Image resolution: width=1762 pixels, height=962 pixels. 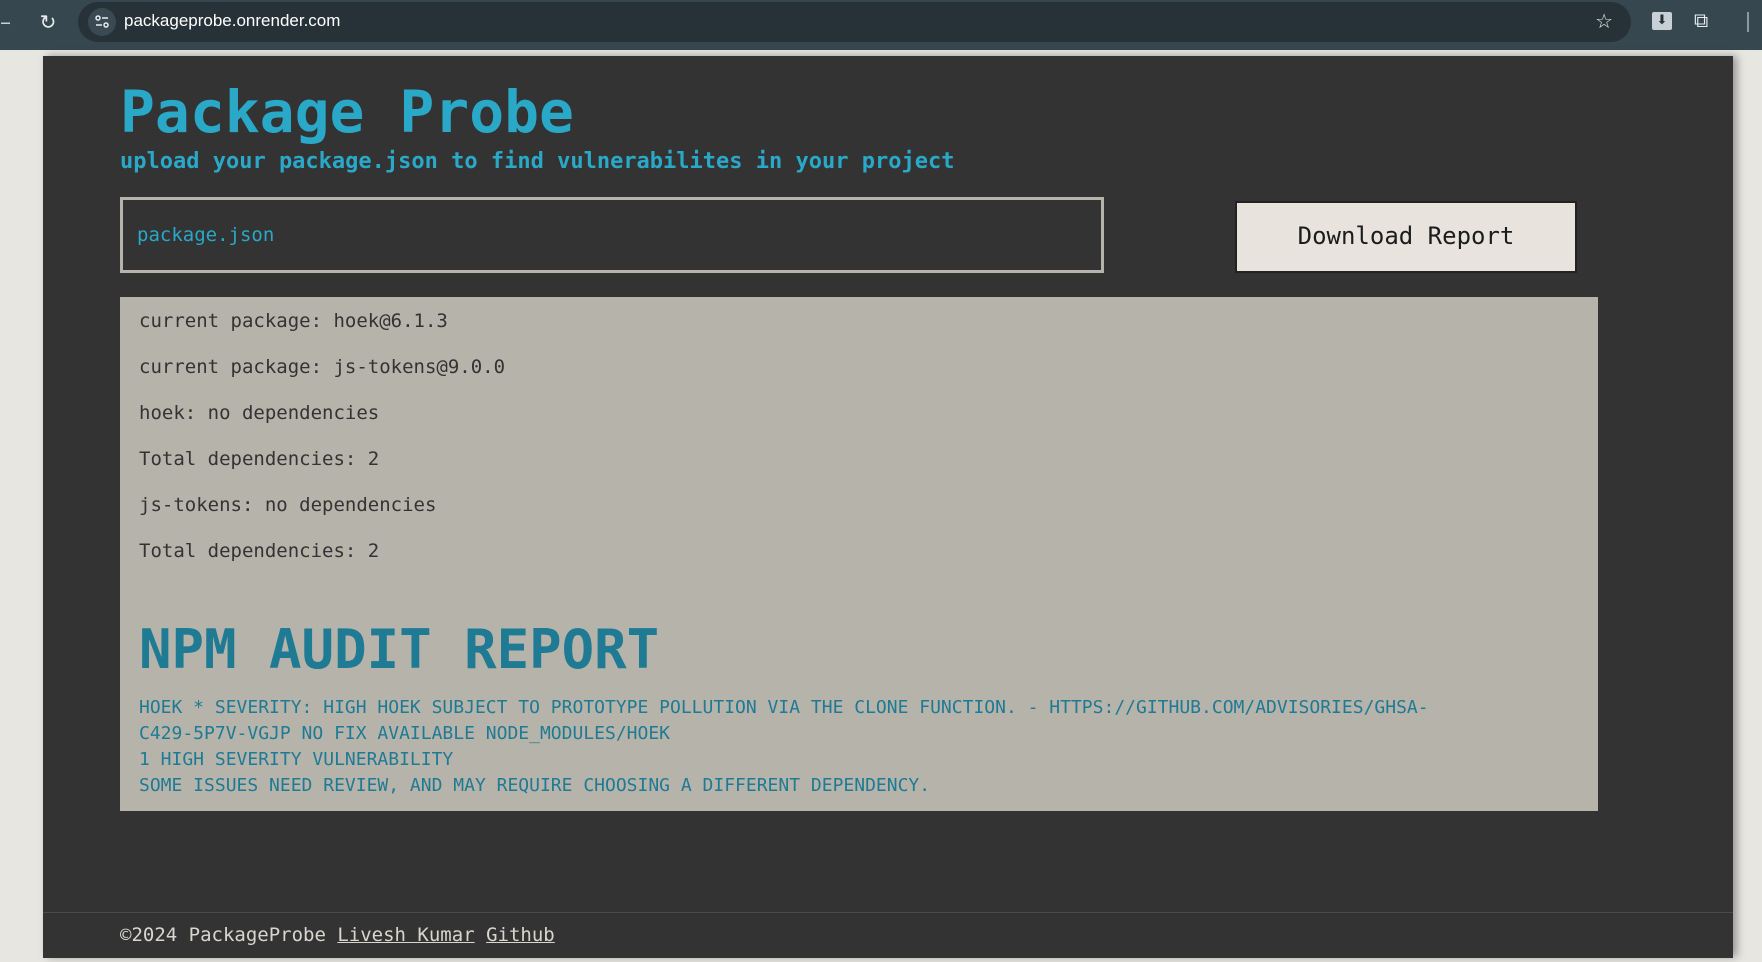 I want to click on result-line: js-tokens: no dependencies, so click(x=288, y=505).